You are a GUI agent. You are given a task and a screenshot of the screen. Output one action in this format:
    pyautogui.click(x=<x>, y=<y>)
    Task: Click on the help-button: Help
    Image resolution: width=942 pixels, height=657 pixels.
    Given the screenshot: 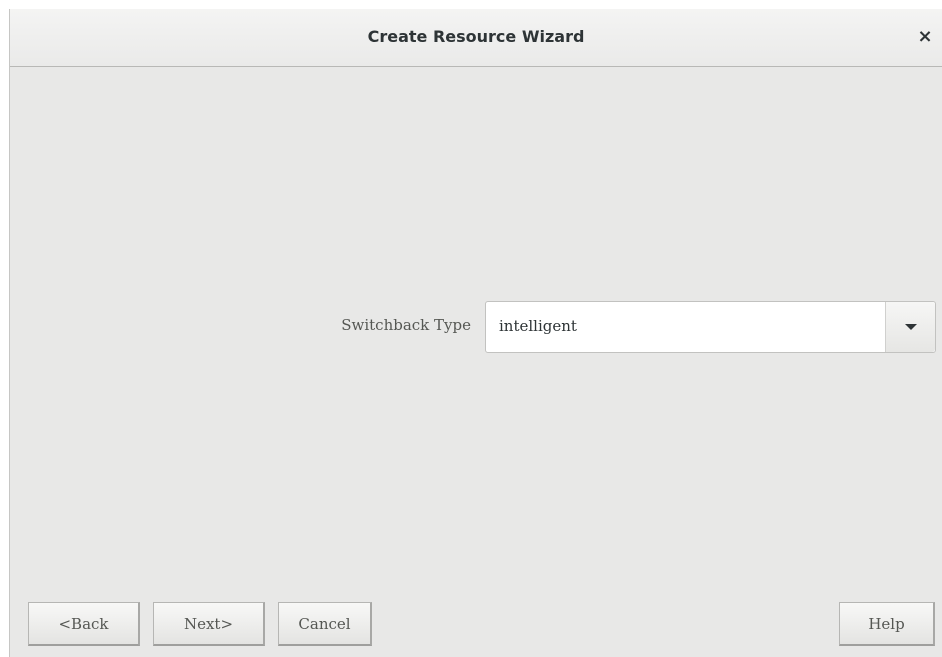 What is the action you would take?
    pyautogui.click(x=887, y=624)
    